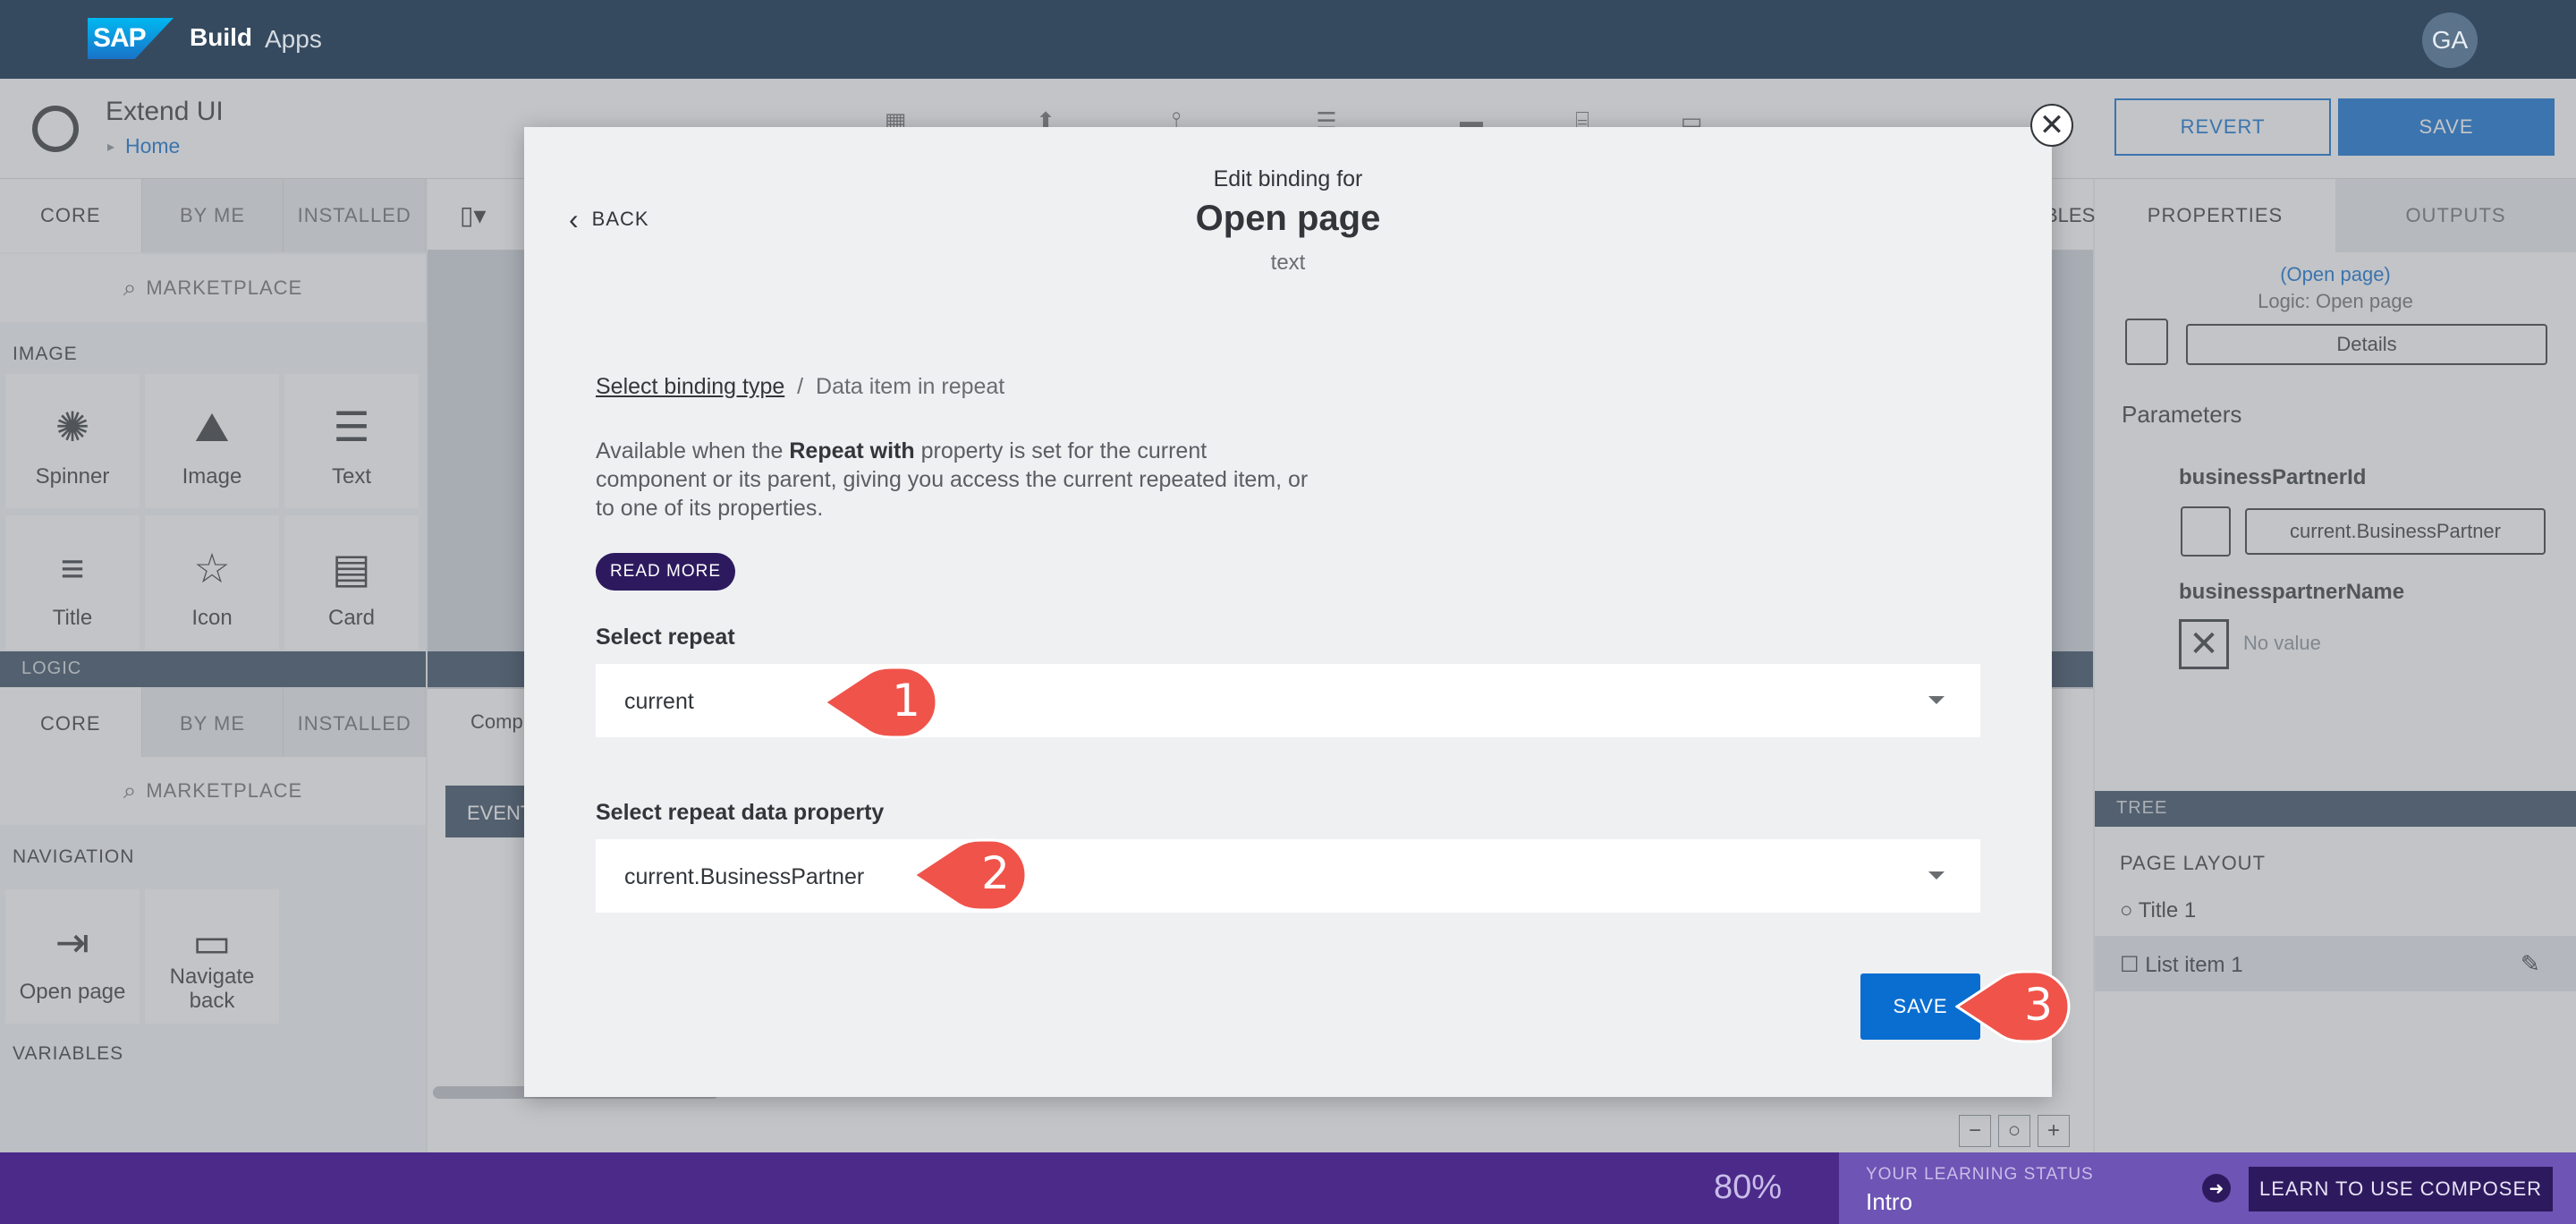 The width and height of the screenshot is (2576, 1224). What do you see at coordinates (740, 812) in the screenshot?
I see `select-property-label: Select repeat data property` at bounding box center [740, 812].